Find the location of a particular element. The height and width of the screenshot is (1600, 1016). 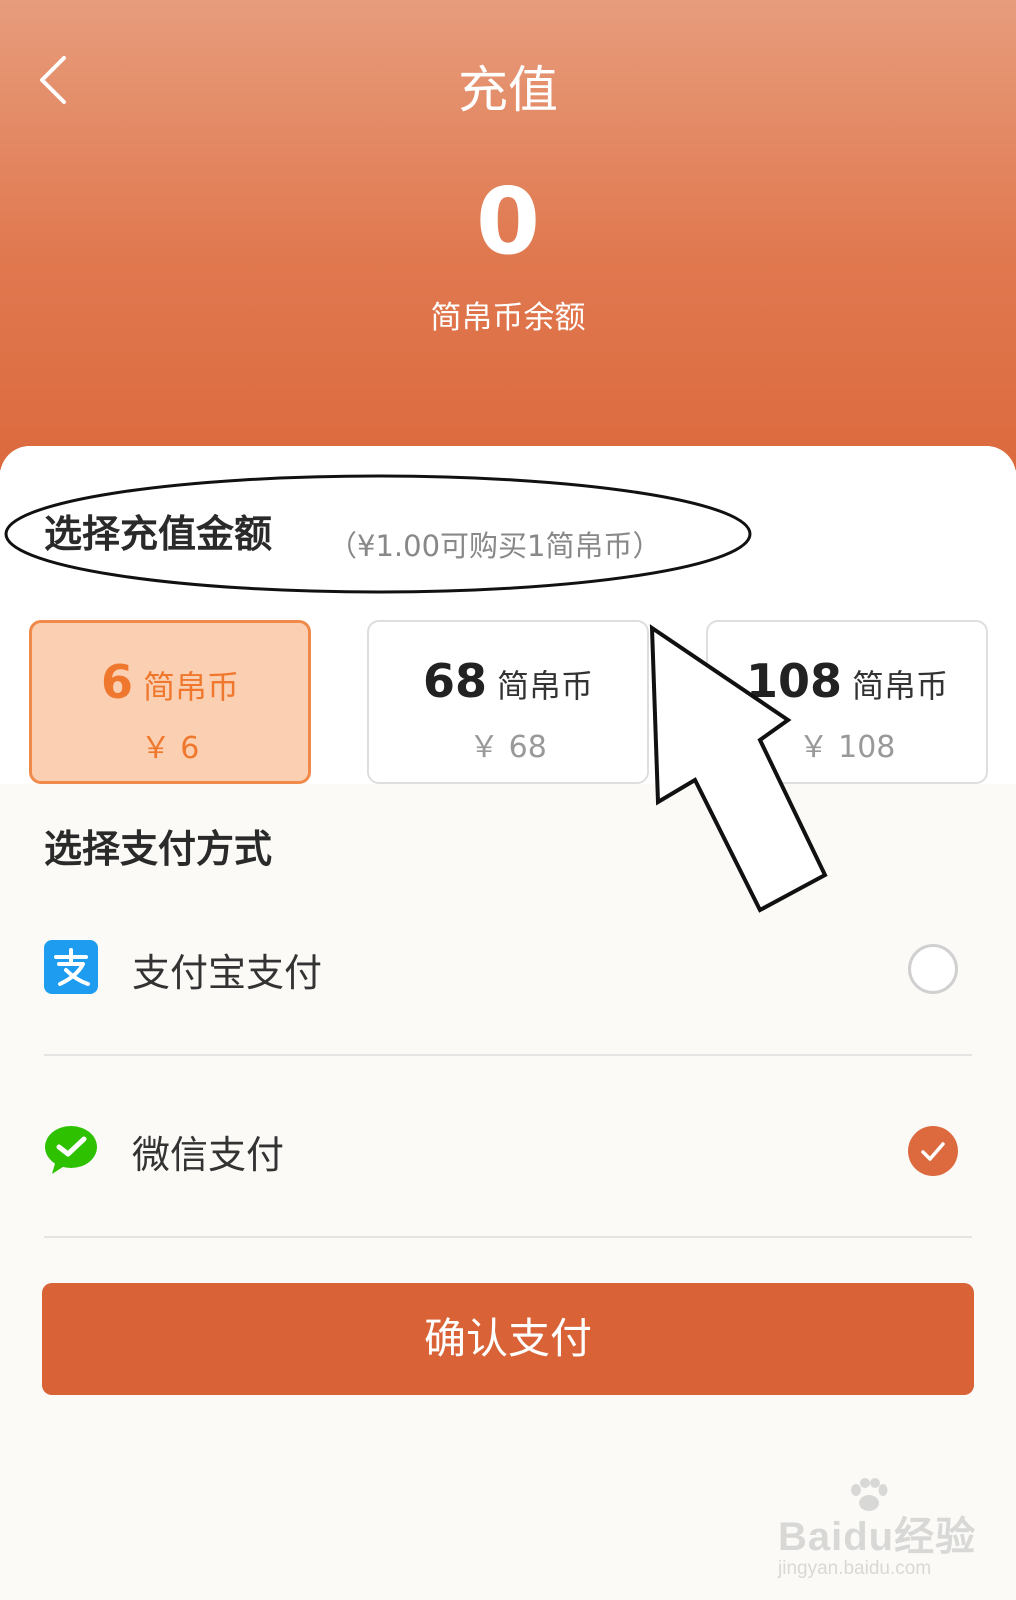

payment-option-wechat: 微信支付 is located at coordinates (508, 1147).